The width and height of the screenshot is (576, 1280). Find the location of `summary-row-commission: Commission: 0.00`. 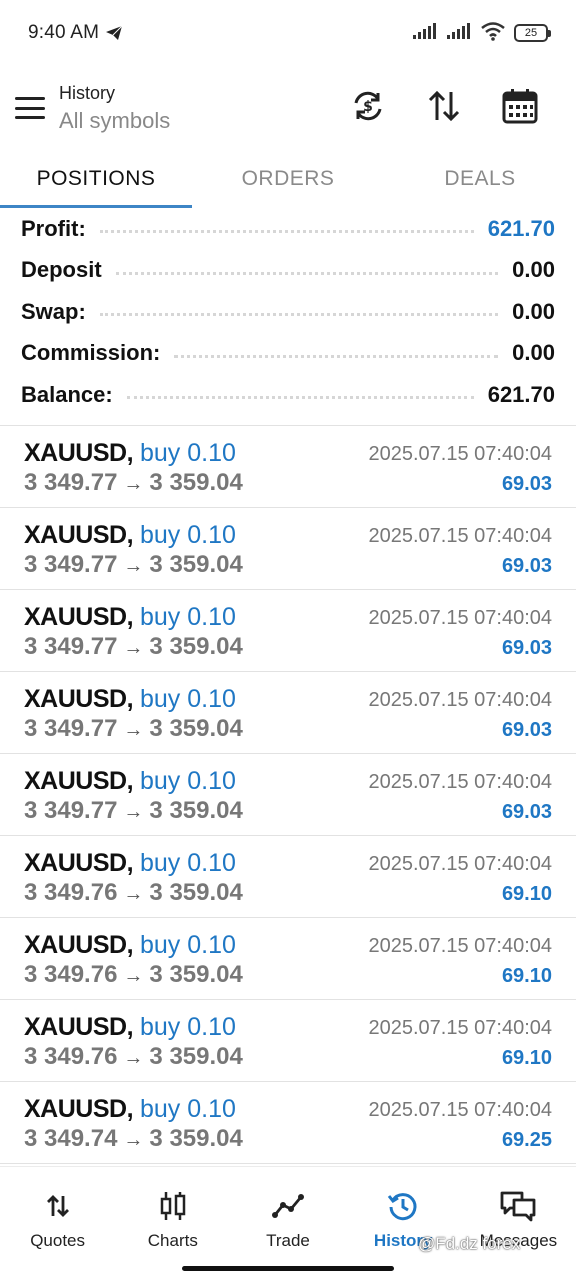

summary-row-commission: Commission: 0.00 is located at coordinates (288, 354).